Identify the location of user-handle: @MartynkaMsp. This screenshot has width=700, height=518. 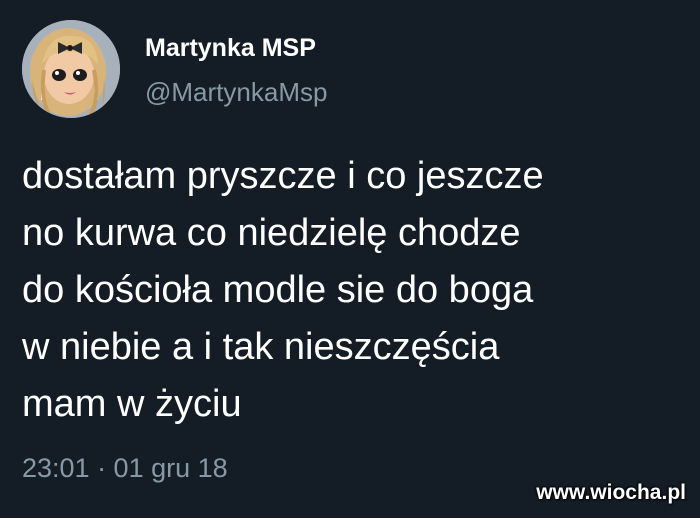
(236, 92).